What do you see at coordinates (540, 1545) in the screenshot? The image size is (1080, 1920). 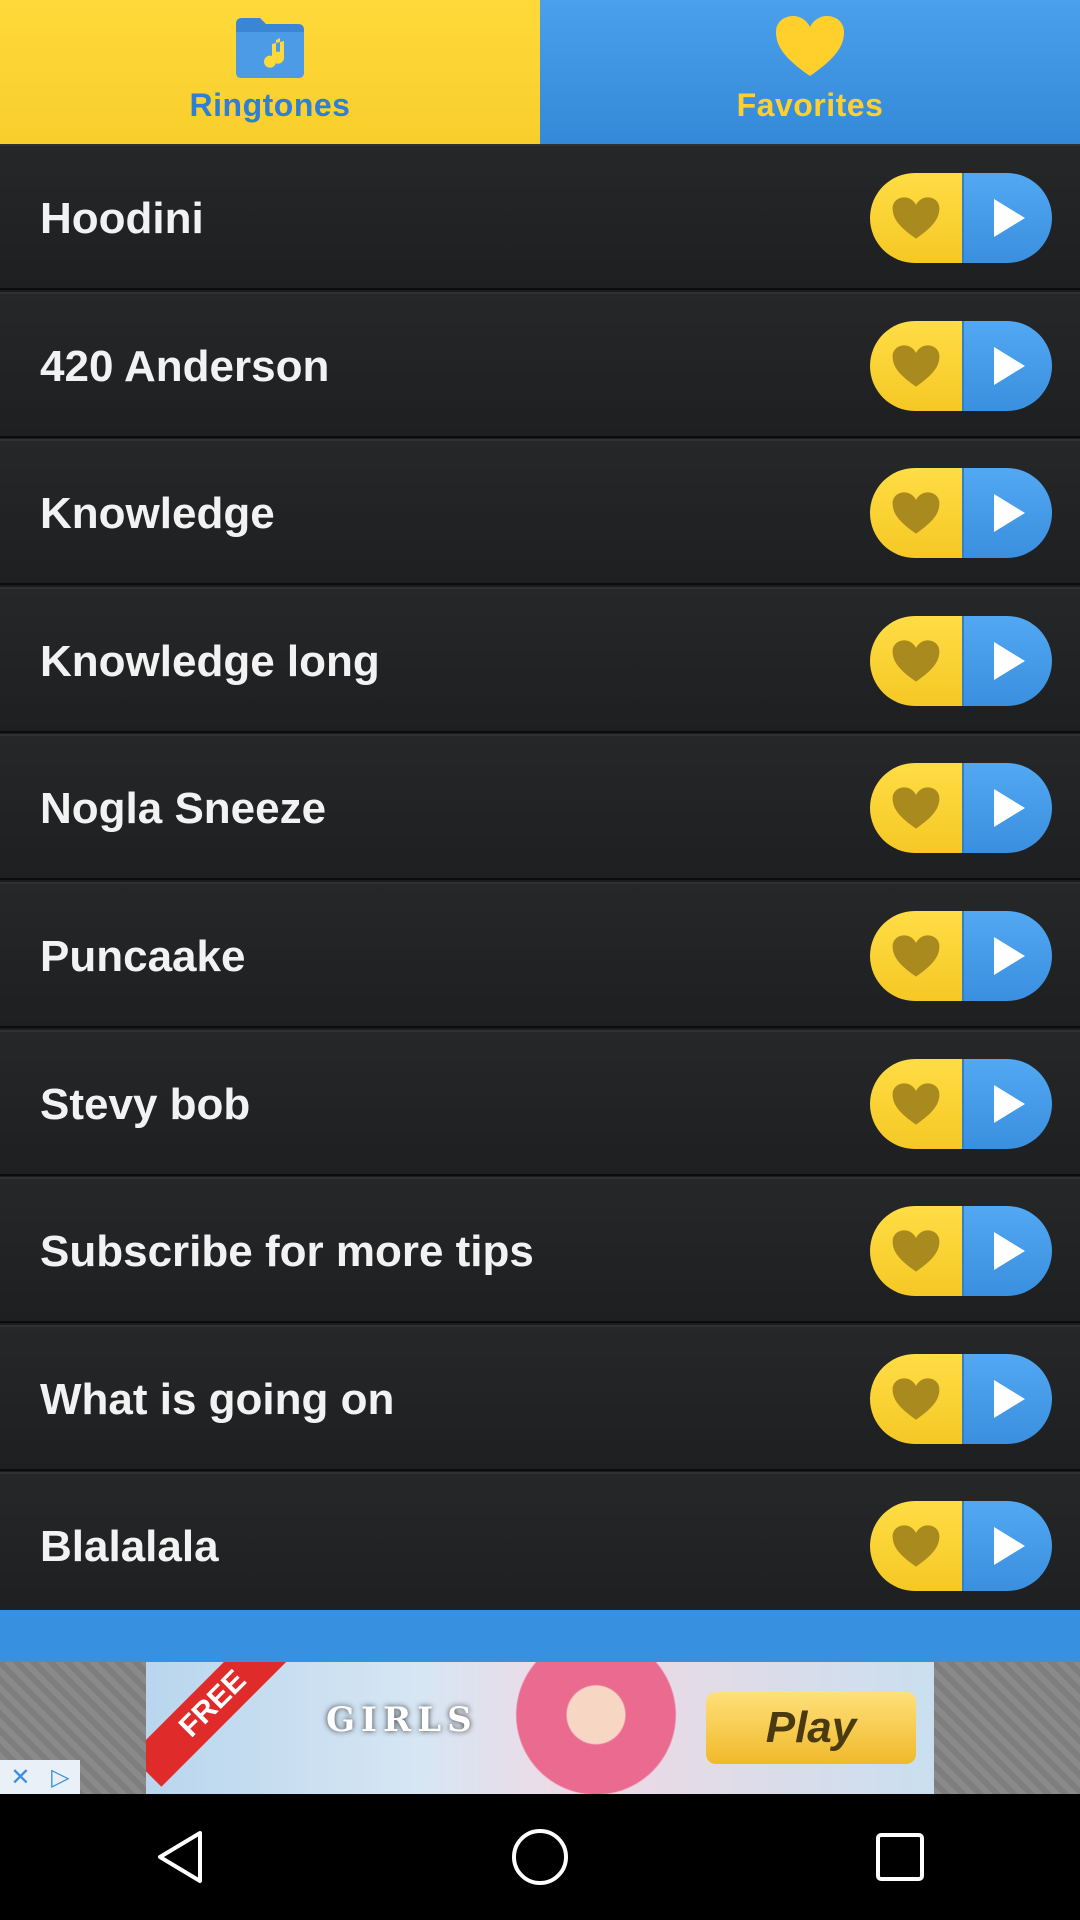 I see `ringtone-row: Blalalala` at bounding box center [540, 1545].